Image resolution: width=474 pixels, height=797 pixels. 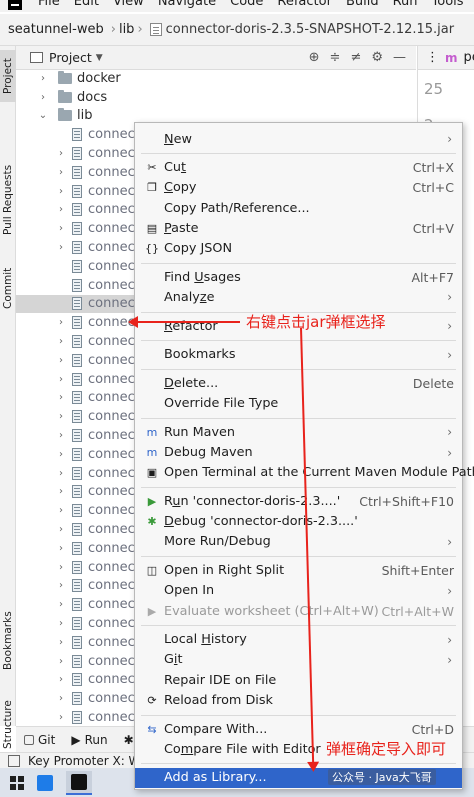 I want to click on menu-item-compare-with: ⇆ Compare With... Ctrl+D, so click(x=298, y=729).